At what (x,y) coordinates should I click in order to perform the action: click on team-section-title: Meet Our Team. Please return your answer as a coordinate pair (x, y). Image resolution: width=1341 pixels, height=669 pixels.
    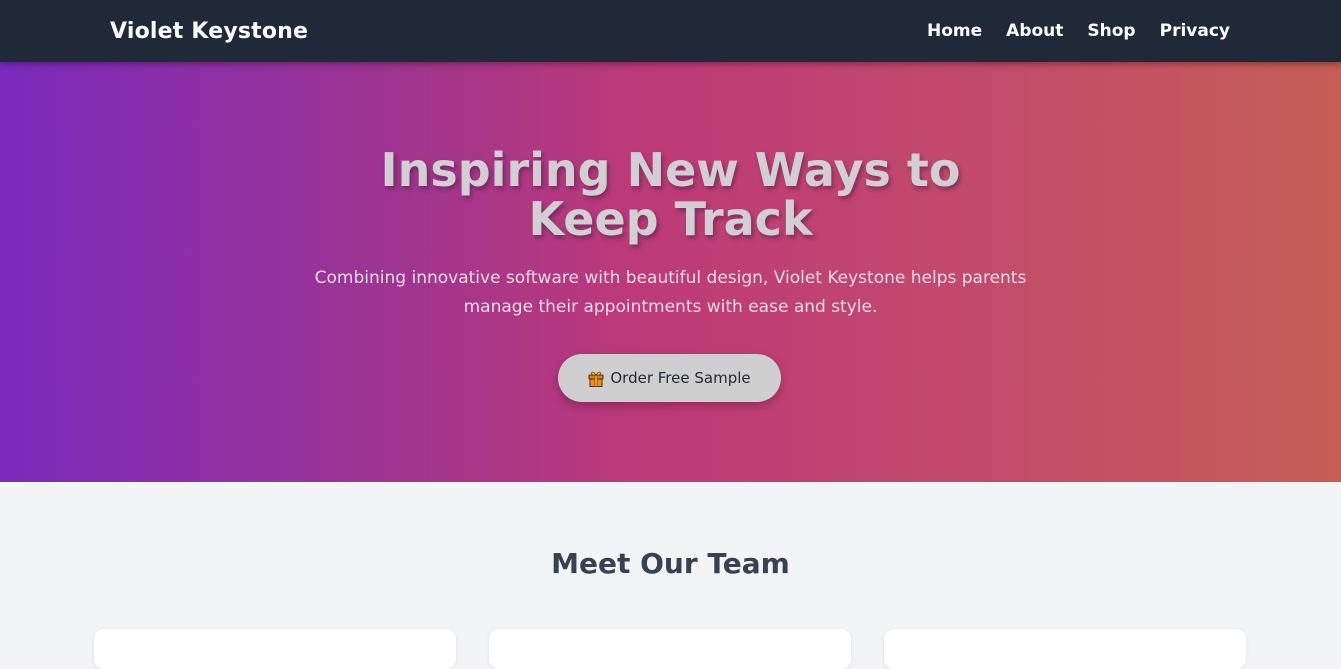
    Looking at the image, I should click on (670, 563).